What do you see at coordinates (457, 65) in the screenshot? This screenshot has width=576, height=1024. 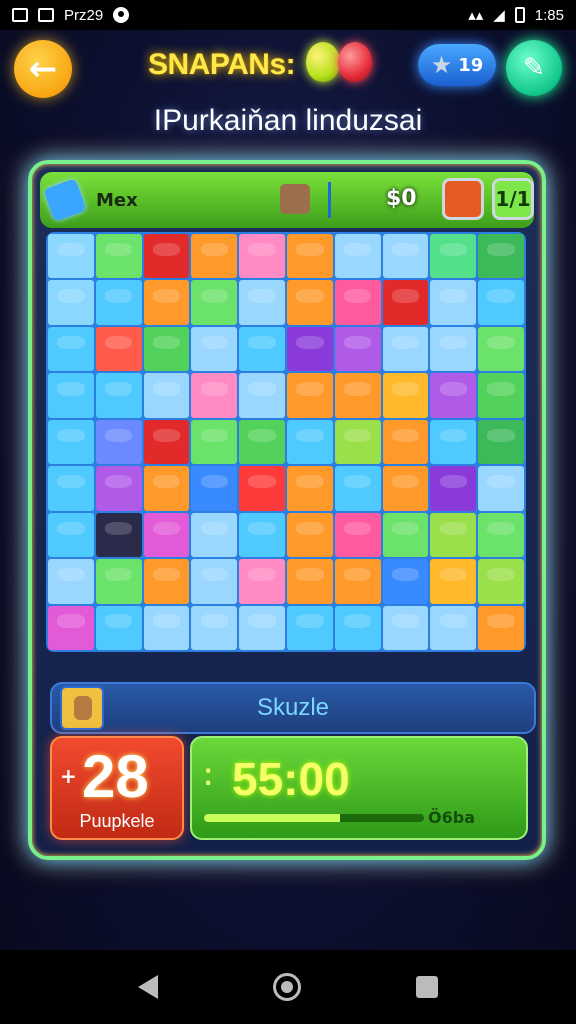 I see `coin-counter: ★ 19` at bounding box center [457, 65].